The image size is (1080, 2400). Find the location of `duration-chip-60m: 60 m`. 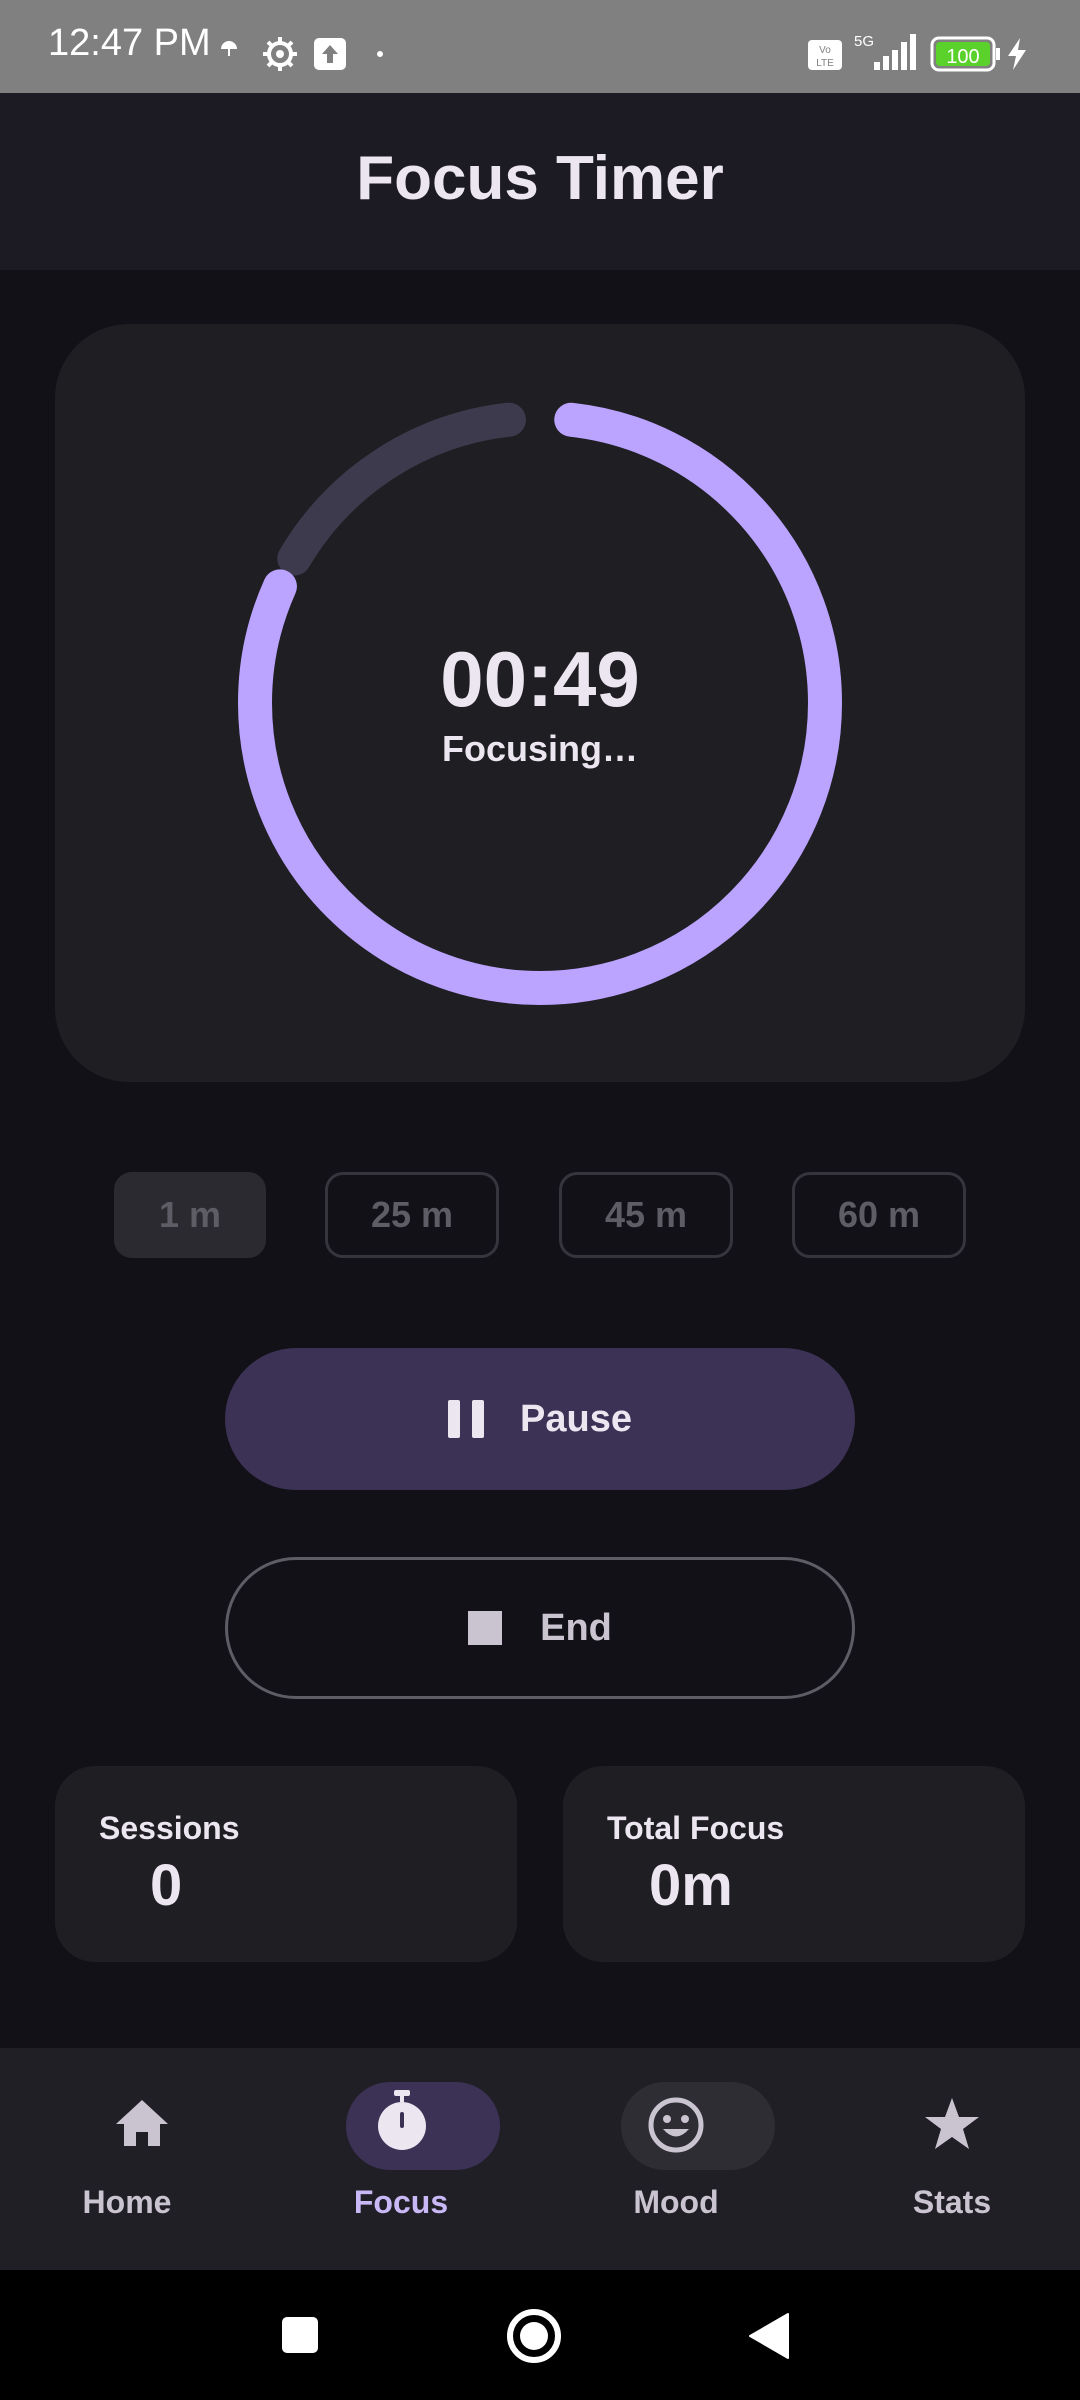

duration-chip-60m: 60 m is located at coordinates (879, 1215).